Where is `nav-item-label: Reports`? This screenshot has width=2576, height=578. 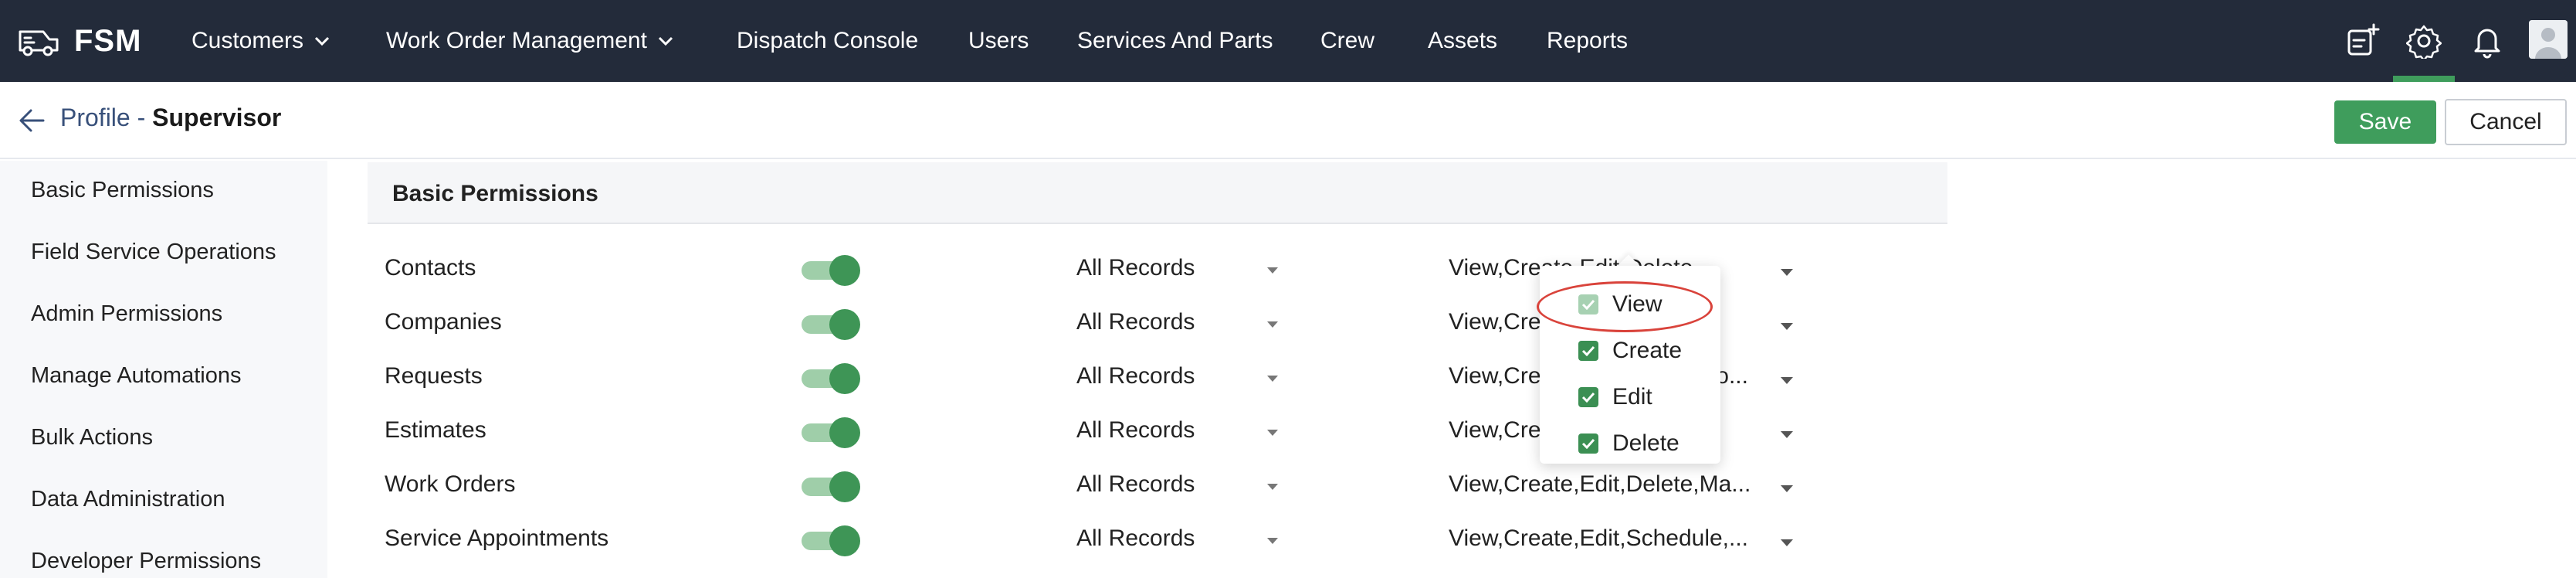 nav-item-label: Reports is located at coordinates (1588, 40).